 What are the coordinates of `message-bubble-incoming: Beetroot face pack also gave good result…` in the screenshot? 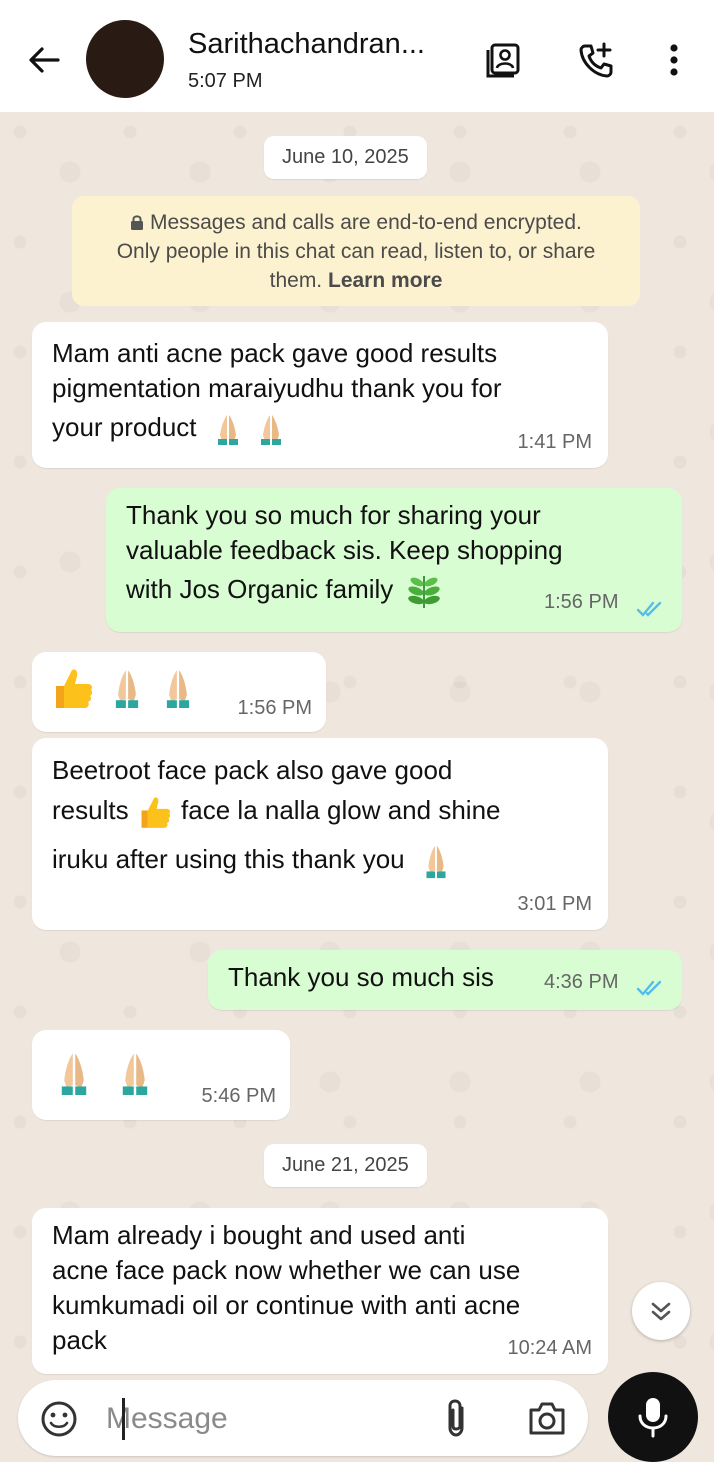 It's located at (320, 834).